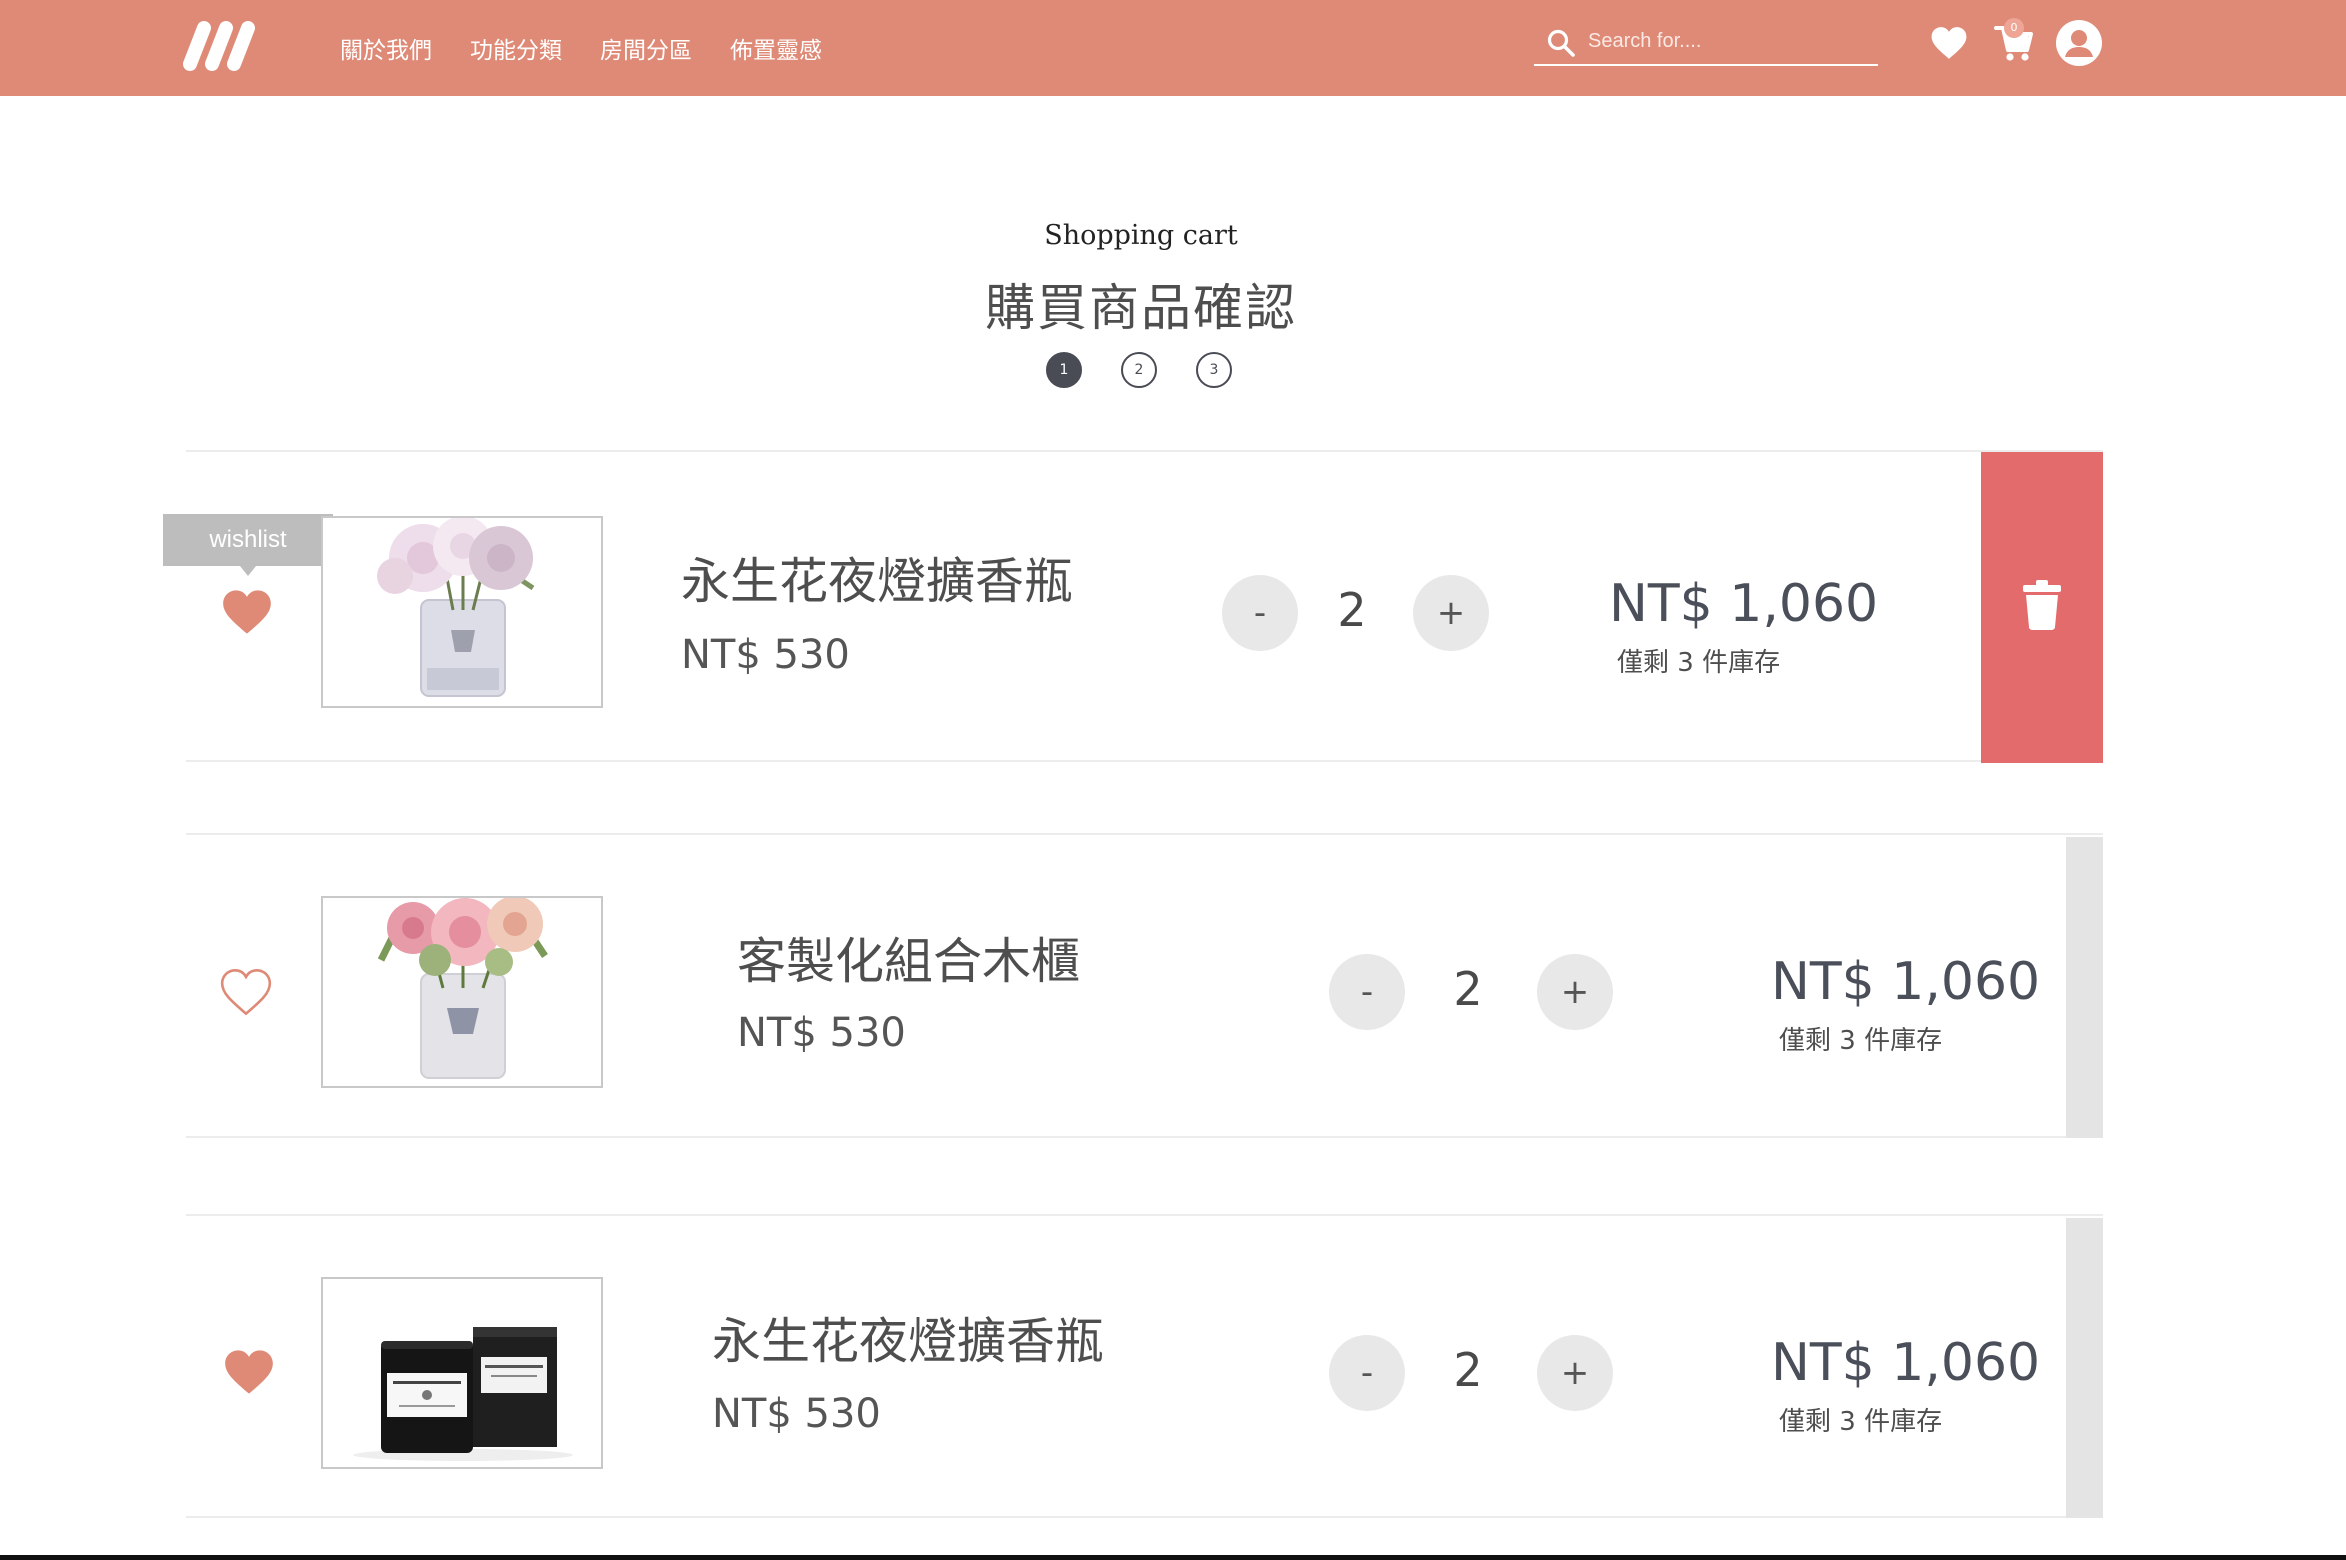 This screenshot has width=2346, height=1560. What do you see at coordinates (248, 540) in the screenshot?
I see `wishlist-tooltip: wishlist` at bounding box center [248, 540].